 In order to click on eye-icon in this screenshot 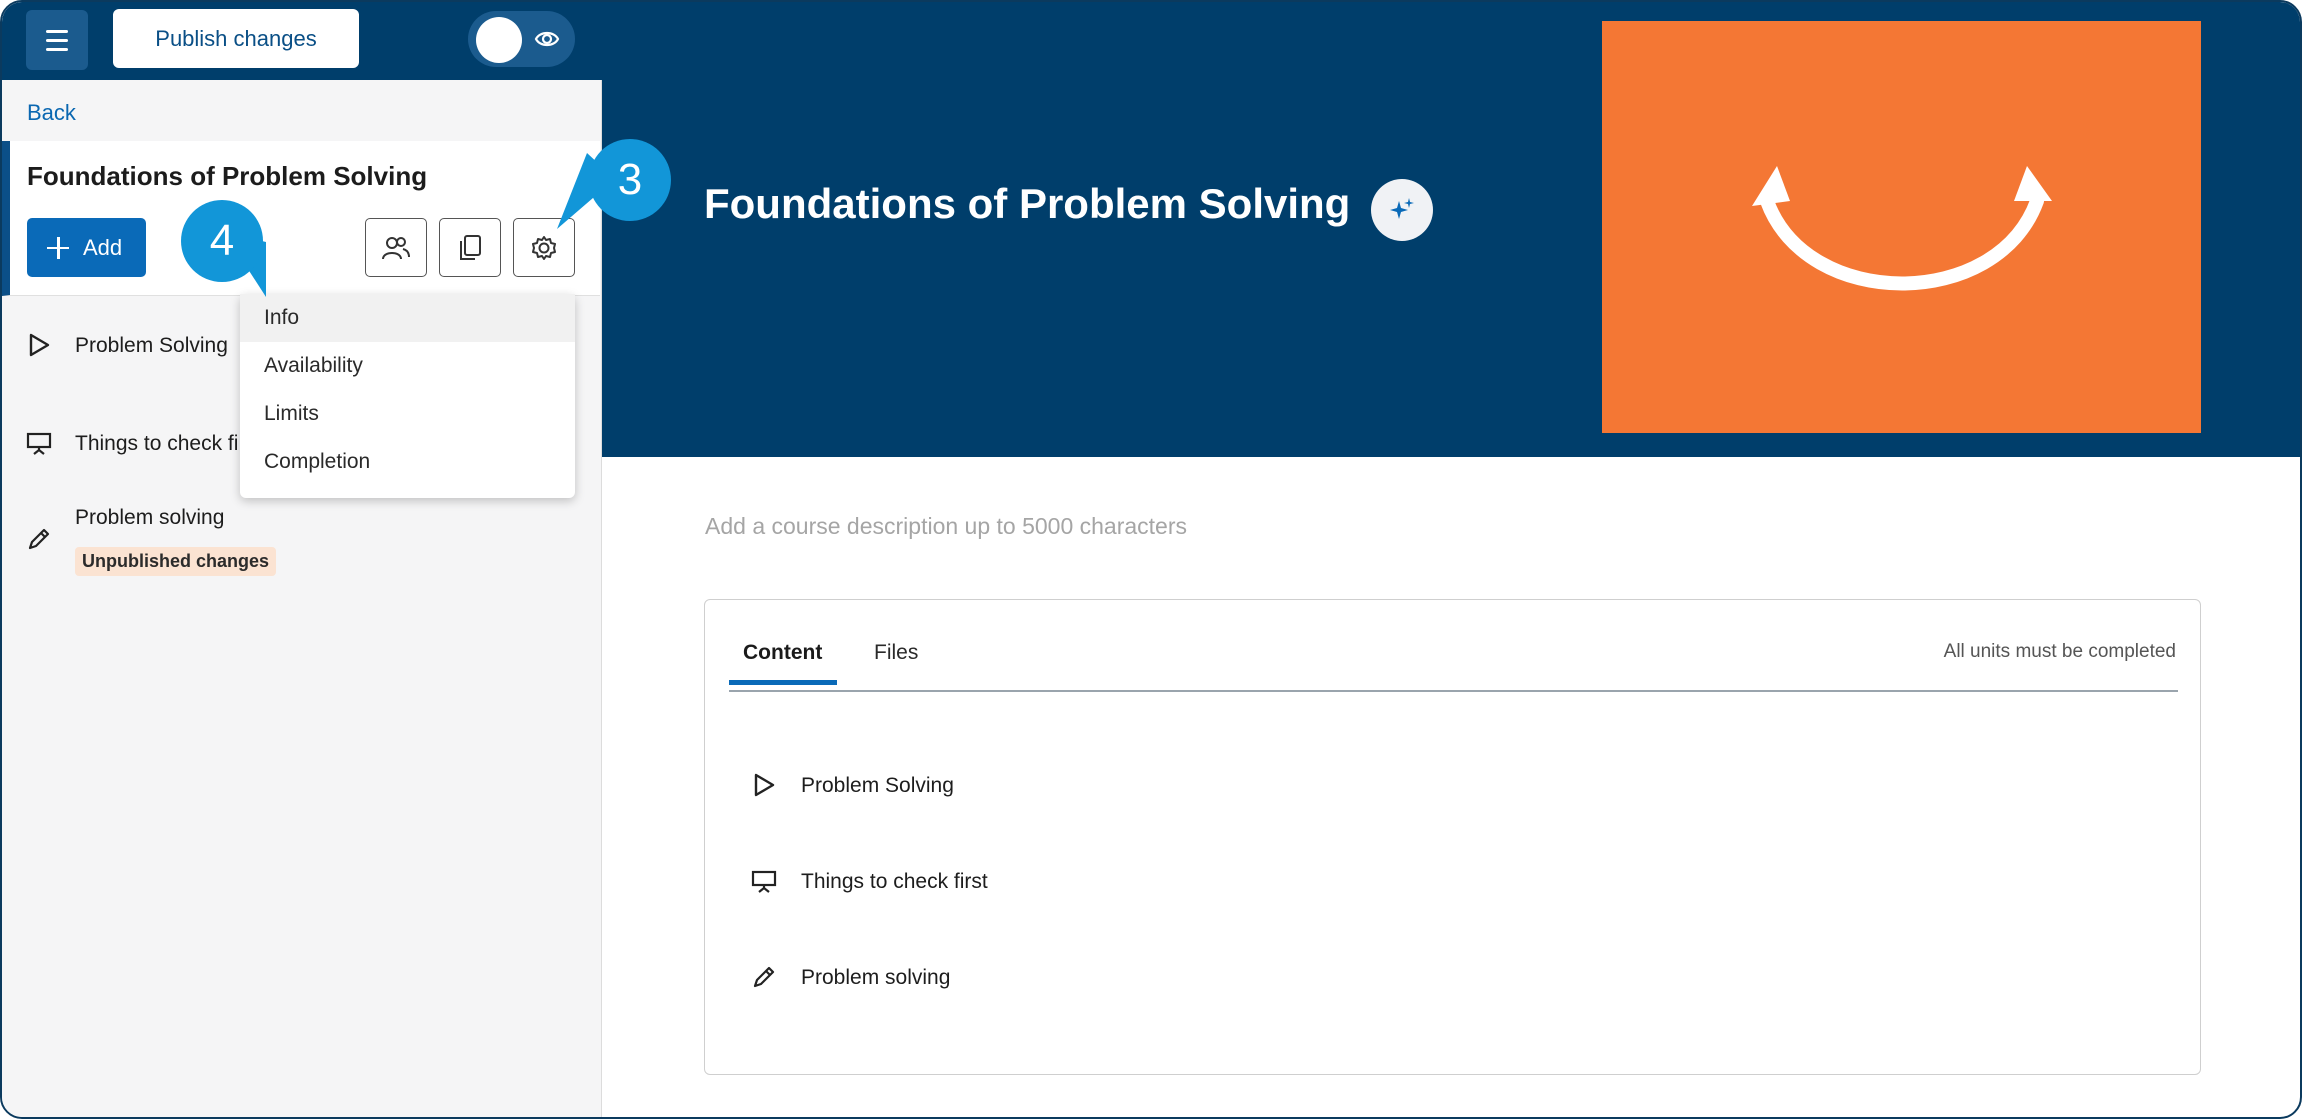, I will do `click(547, 39)`.